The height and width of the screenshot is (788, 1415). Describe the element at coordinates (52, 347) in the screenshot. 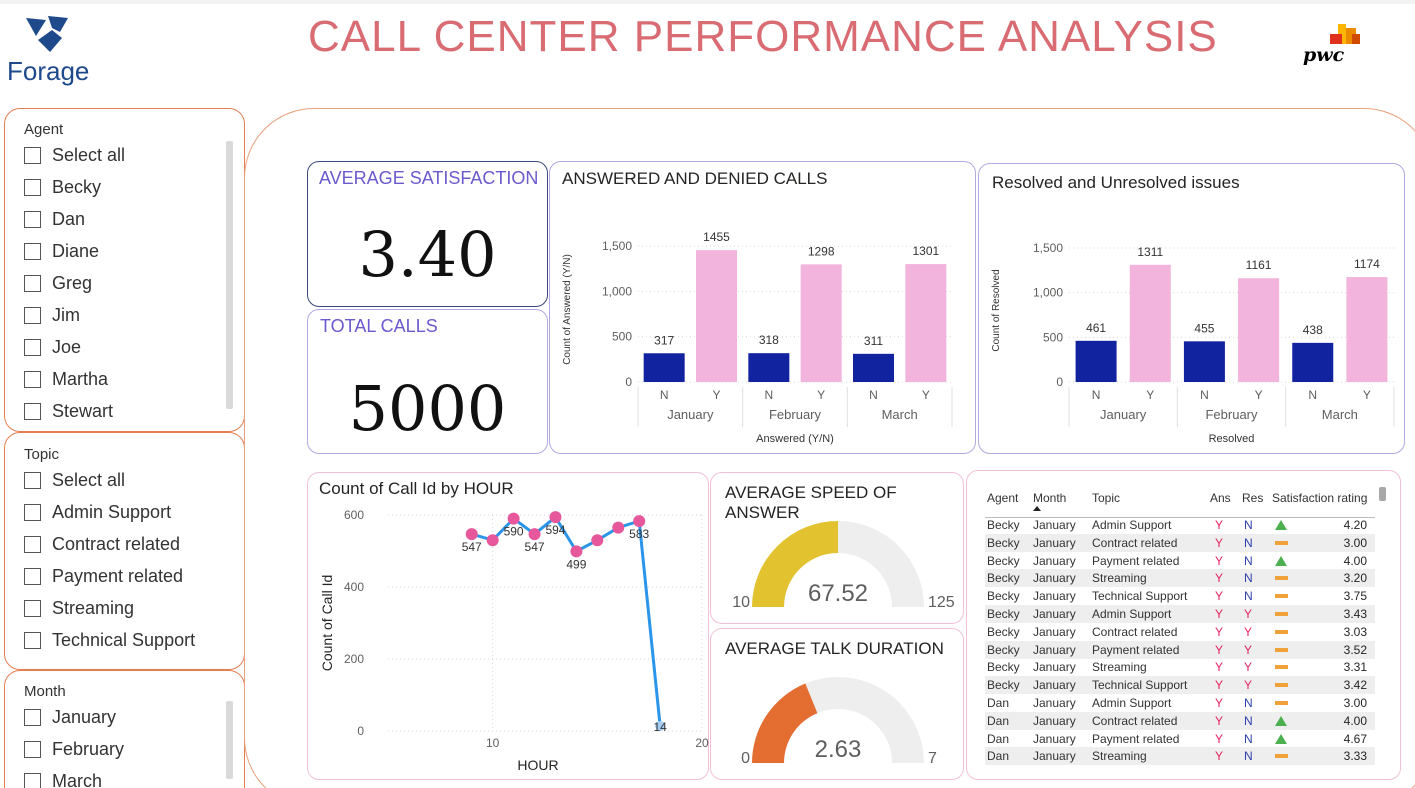

I see `agent-option-joe: Joe` at that location.